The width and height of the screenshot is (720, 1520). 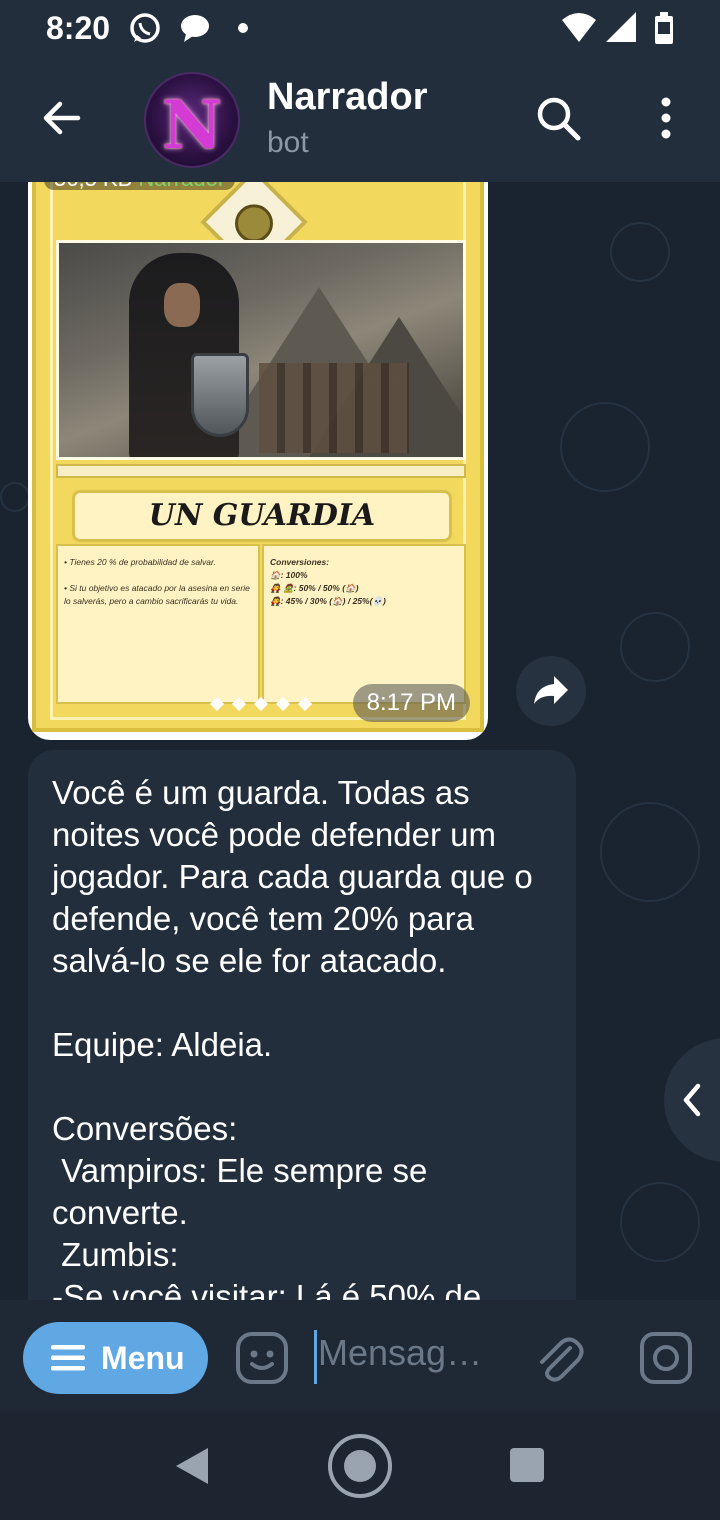 I want to click on more-options-icon, so click(x=666, y=118).